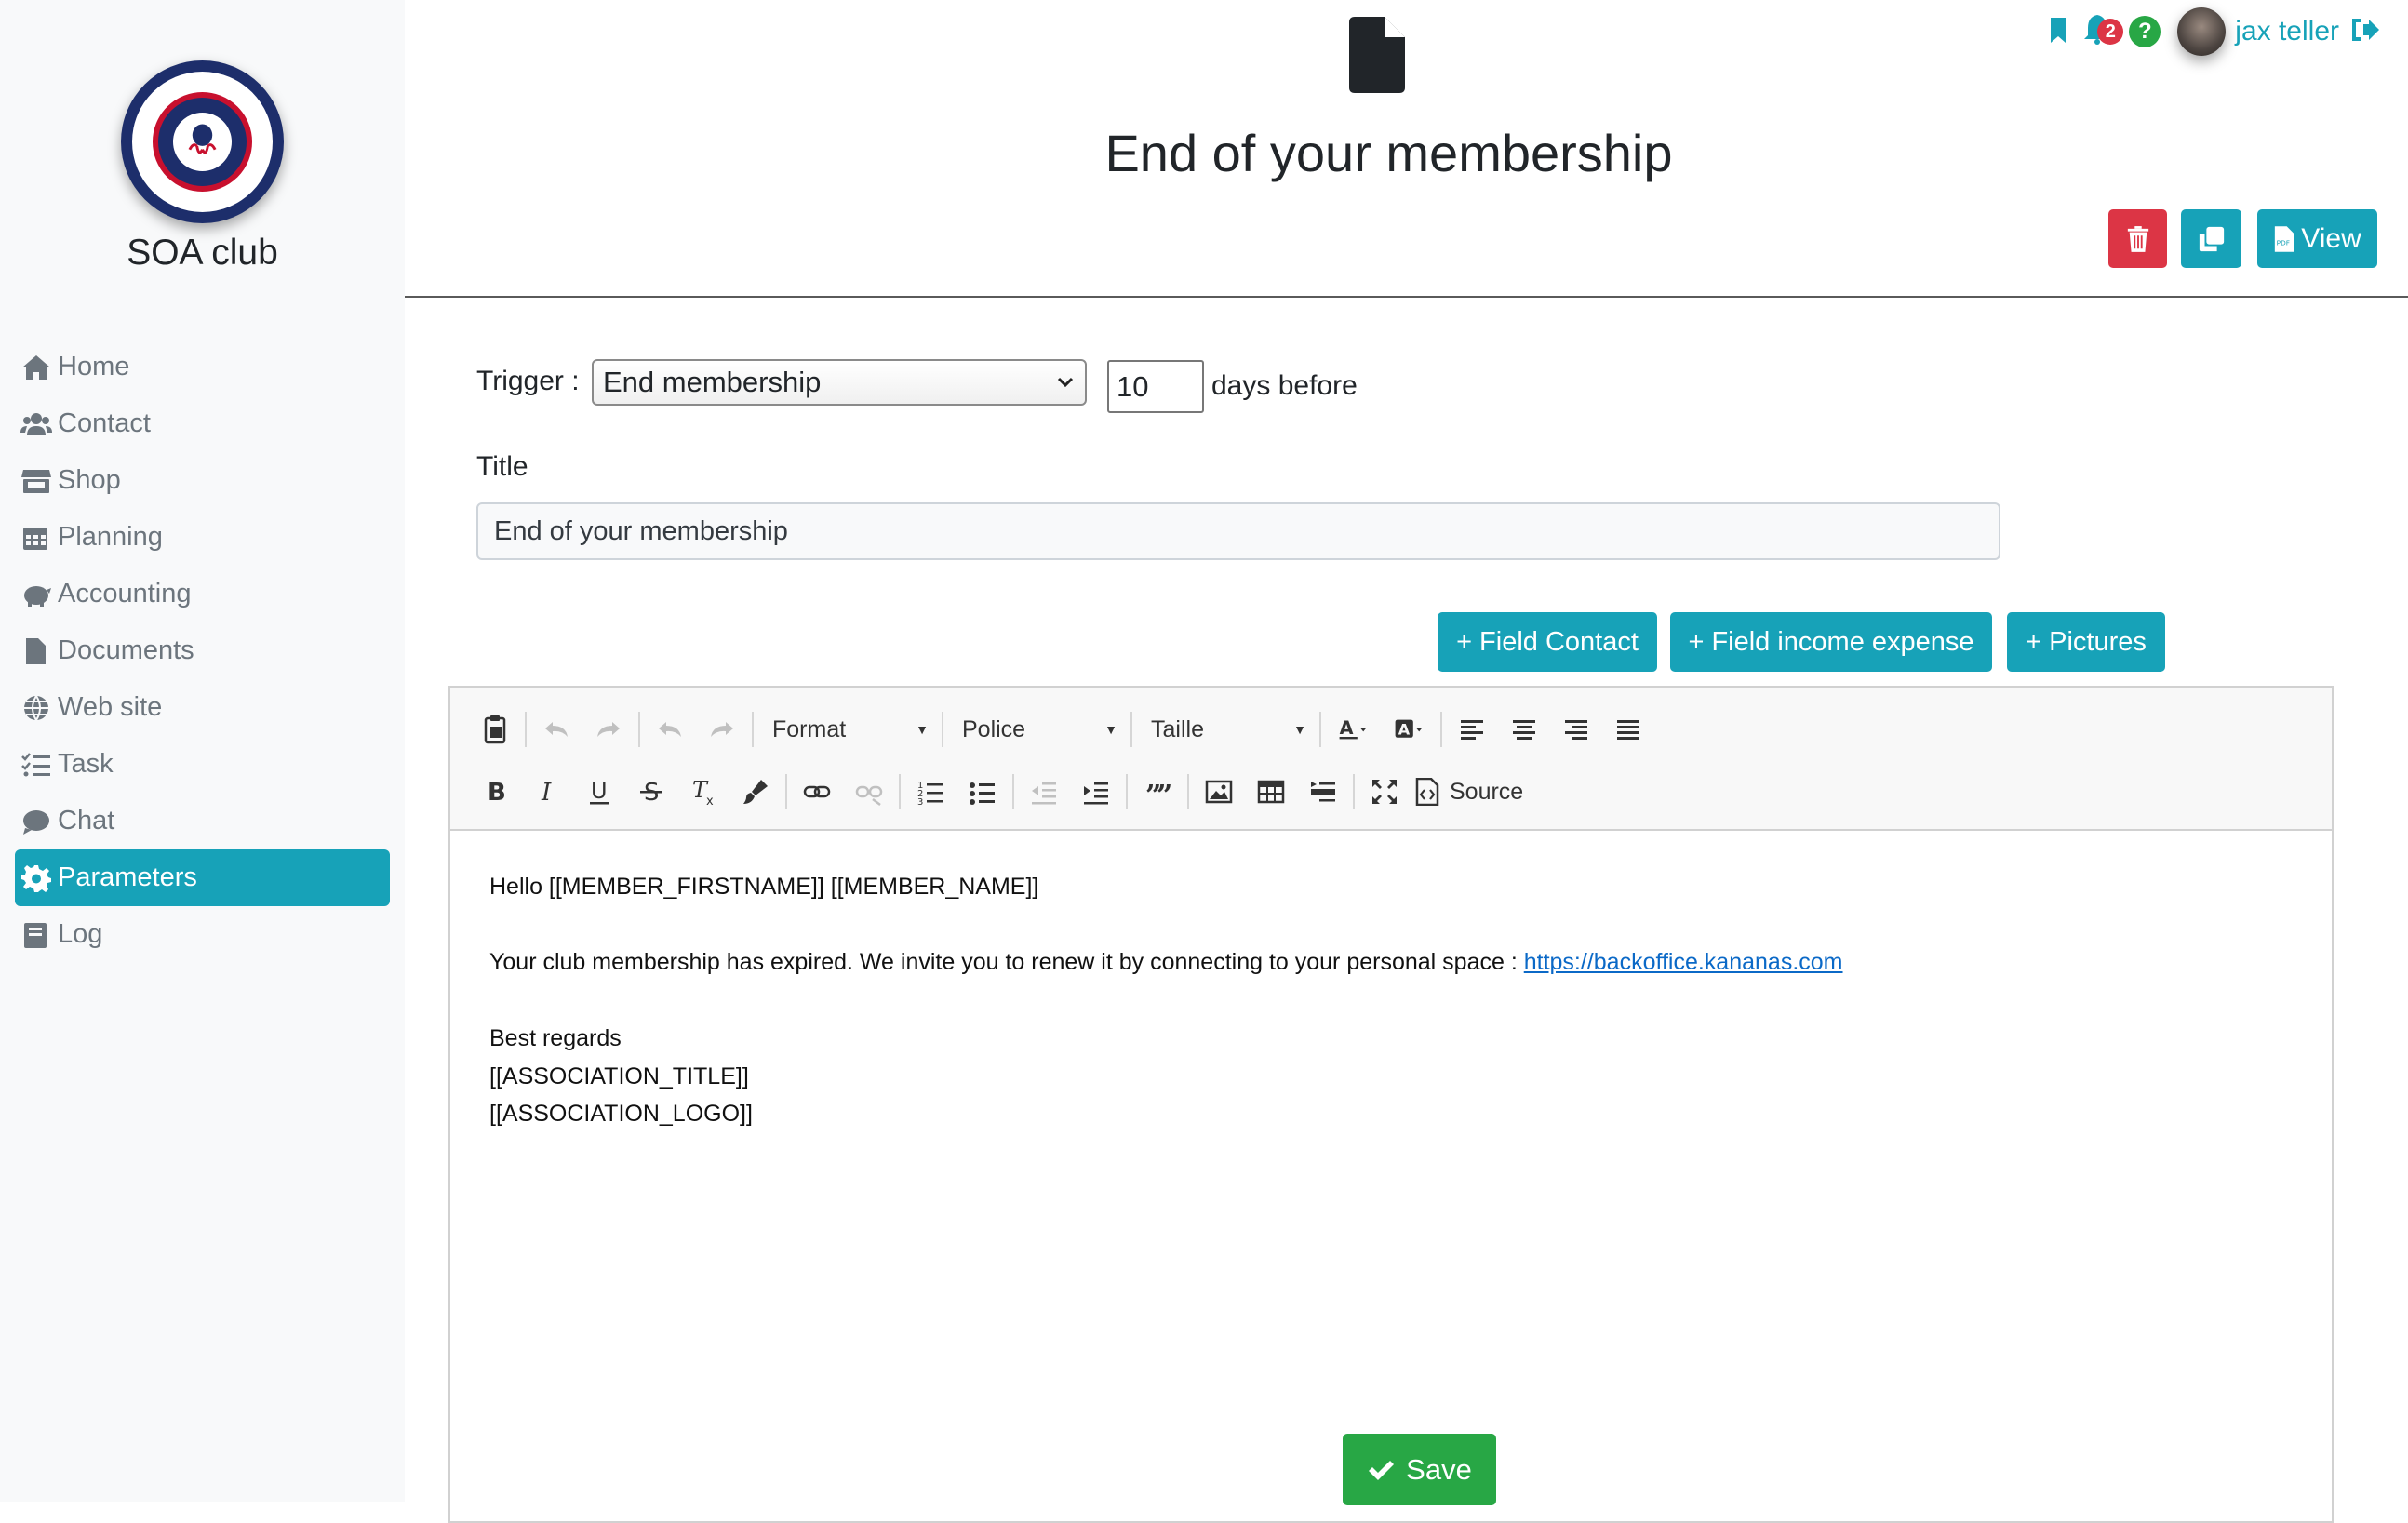  I want to click on users-icon, so click(36, 423).